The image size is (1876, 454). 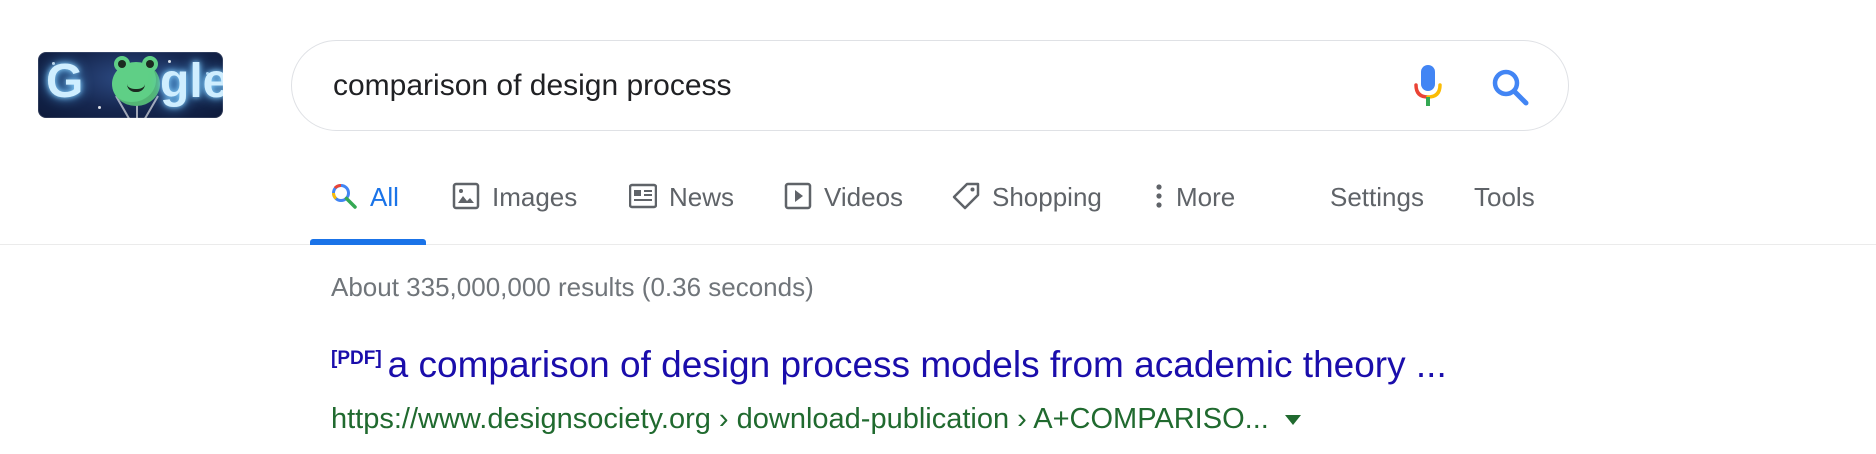 I want to click on tab-shopping: Shopping, so click(x=1027, y=207).